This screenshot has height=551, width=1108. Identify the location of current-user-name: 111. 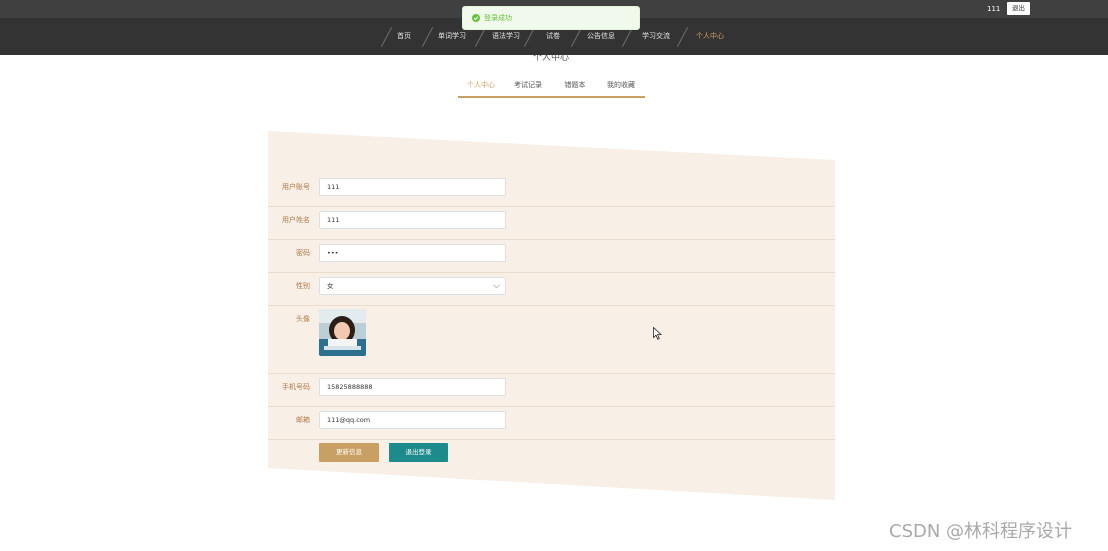
(994, 9).